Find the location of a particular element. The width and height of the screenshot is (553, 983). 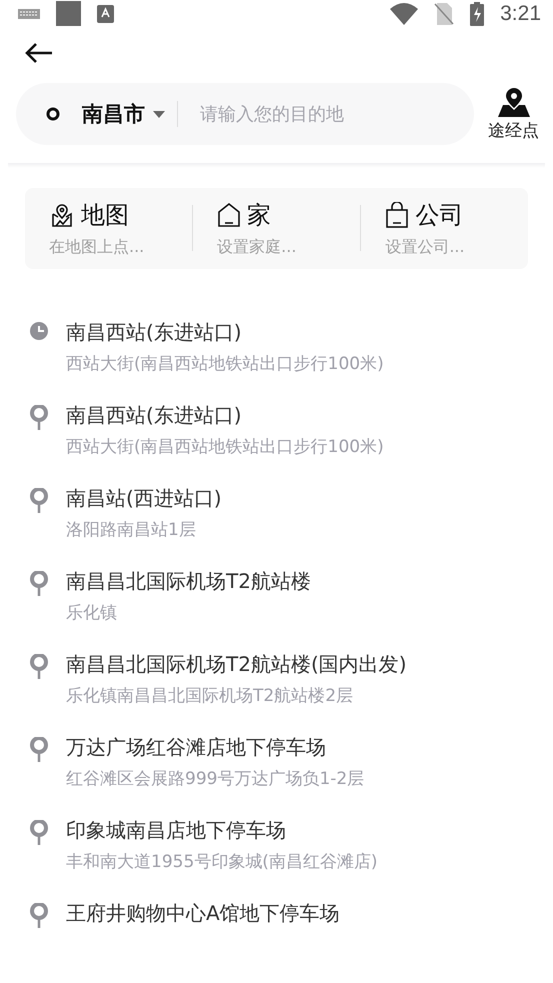

status-time: 3:21 is located at coordinates (520, 14).